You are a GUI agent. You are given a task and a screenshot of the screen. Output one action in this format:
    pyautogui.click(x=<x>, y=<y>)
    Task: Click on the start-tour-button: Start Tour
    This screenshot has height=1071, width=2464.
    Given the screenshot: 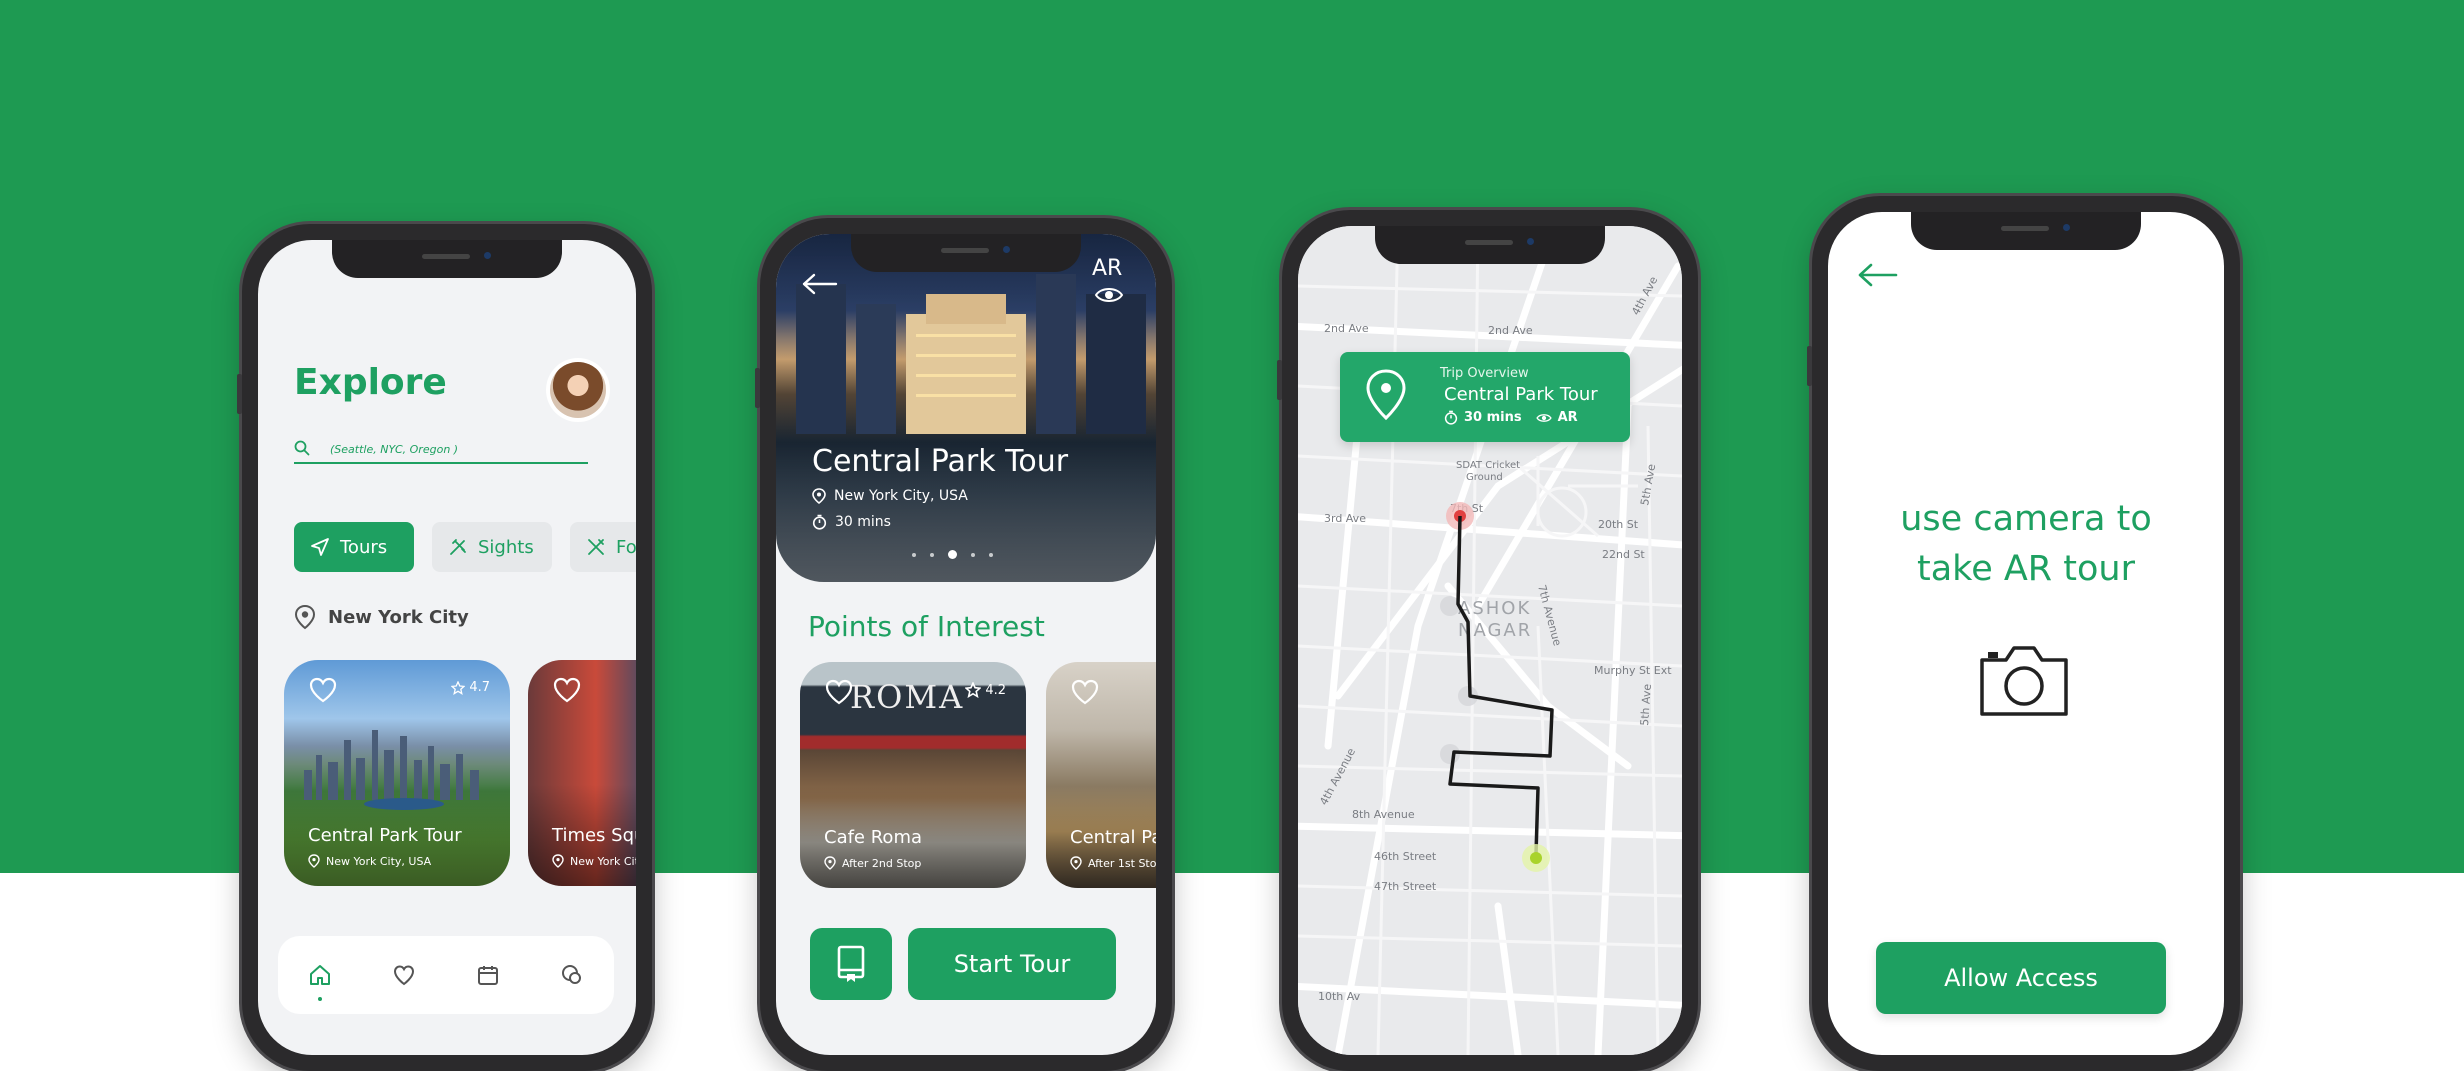 What is the action you would take?
    pyautogui.click(x=1012, y=964)
    